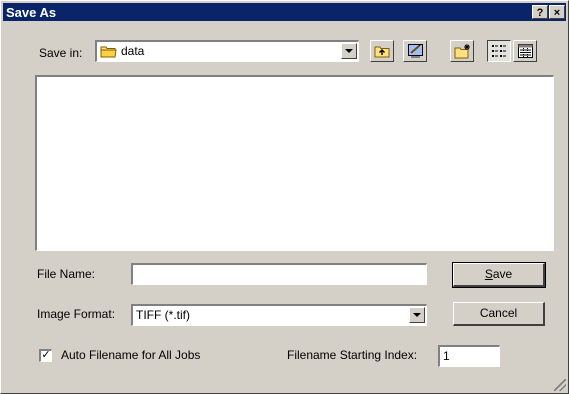  Describe the element at coordinates (133, 51) in the screenshot. I see `save-in-value: data` at that location.